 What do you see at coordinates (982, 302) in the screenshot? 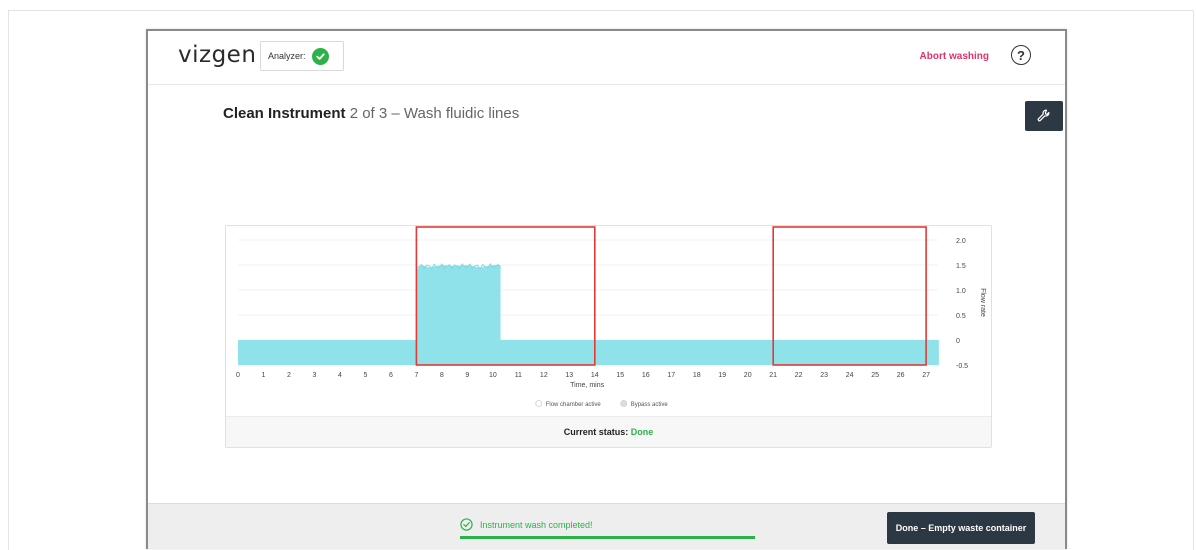
I see `y-axis-label: Flow rate` at bounding box center [982, 302].